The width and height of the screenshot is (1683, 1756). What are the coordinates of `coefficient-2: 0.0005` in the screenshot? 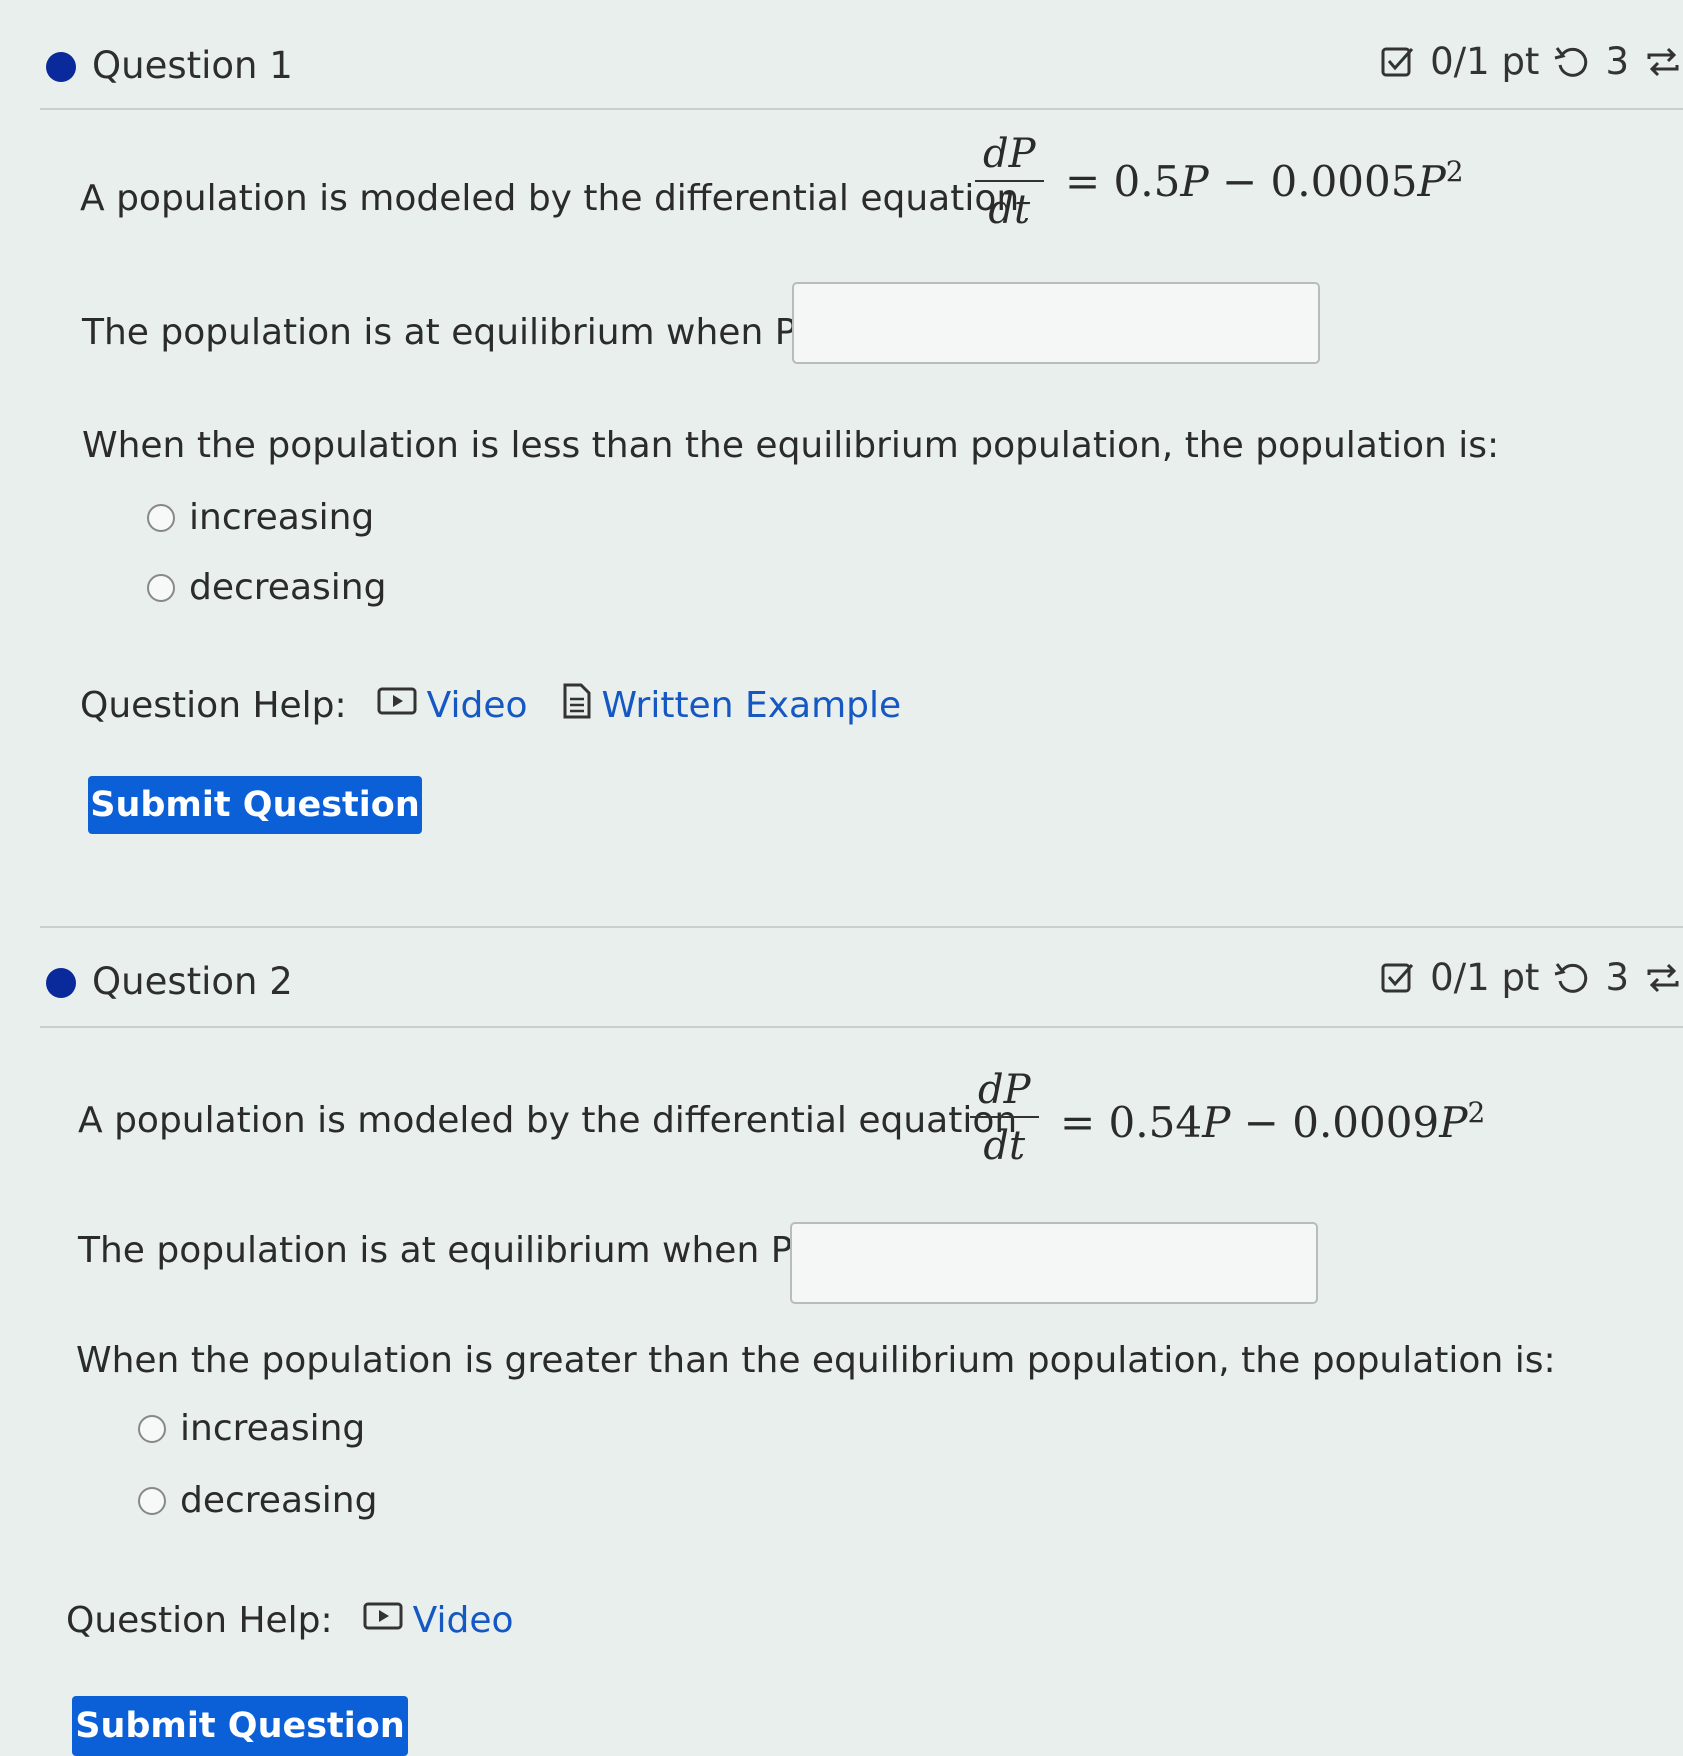 It's located at (1344, 181).